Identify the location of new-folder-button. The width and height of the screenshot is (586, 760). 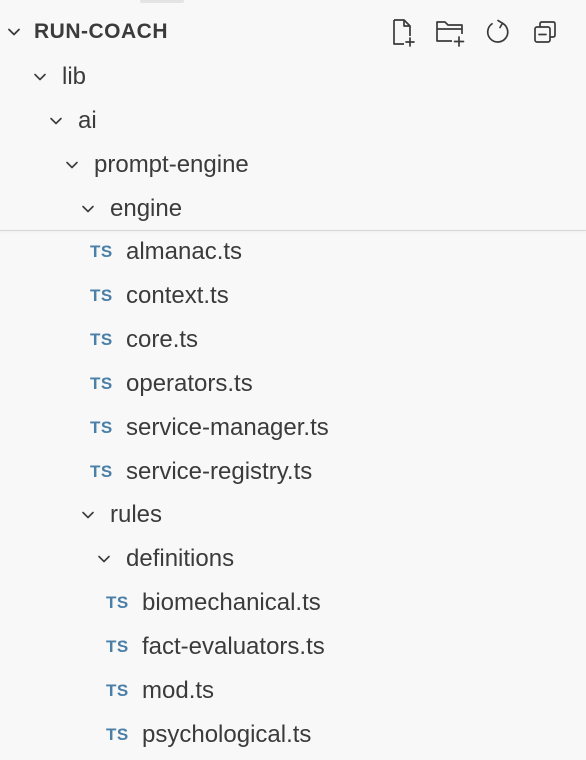
(450, 32).